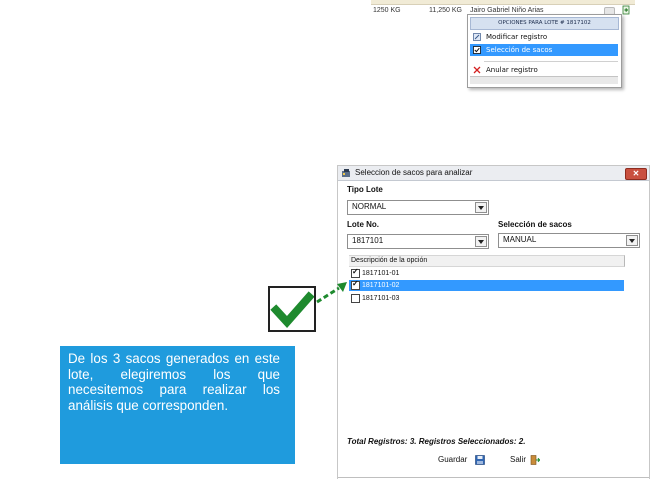 This screenshot has height=479, width=650. What do you see at coordinates (368, 240) in the screenshot?
I see `lote-no-value: 1817101` at bounding box center [368, 240].